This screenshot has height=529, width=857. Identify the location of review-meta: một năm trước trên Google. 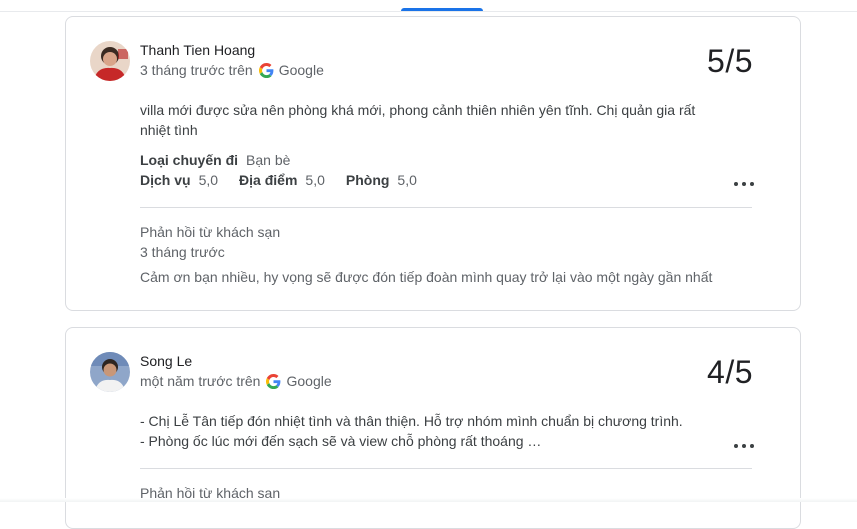
(236, 381).